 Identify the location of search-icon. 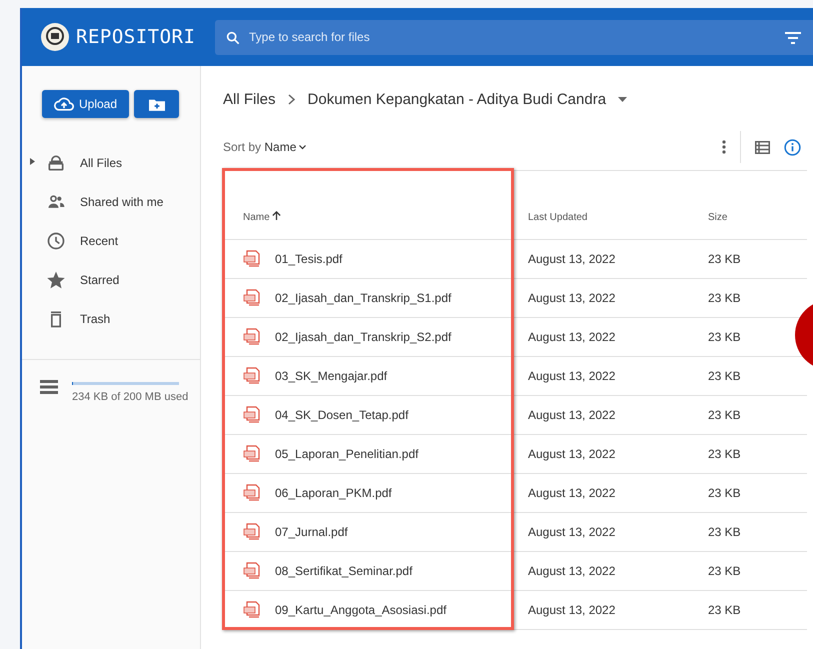
(233, 38).